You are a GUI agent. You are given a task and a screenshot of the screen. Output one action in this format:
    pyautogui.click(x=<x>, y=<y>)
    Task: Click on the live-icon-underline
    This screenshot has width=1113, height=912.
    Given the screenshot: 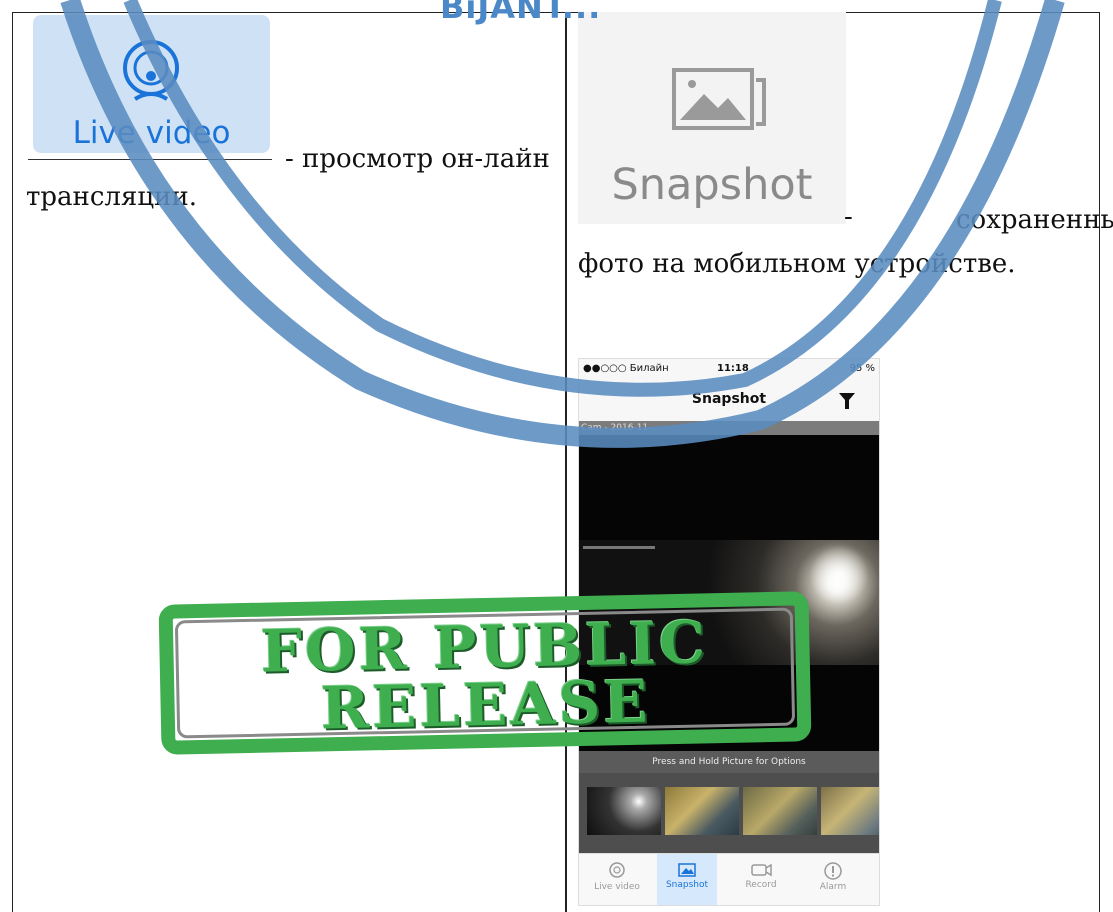 What is the action you would take?
    pyautogui.click(x=150, y=159)
    